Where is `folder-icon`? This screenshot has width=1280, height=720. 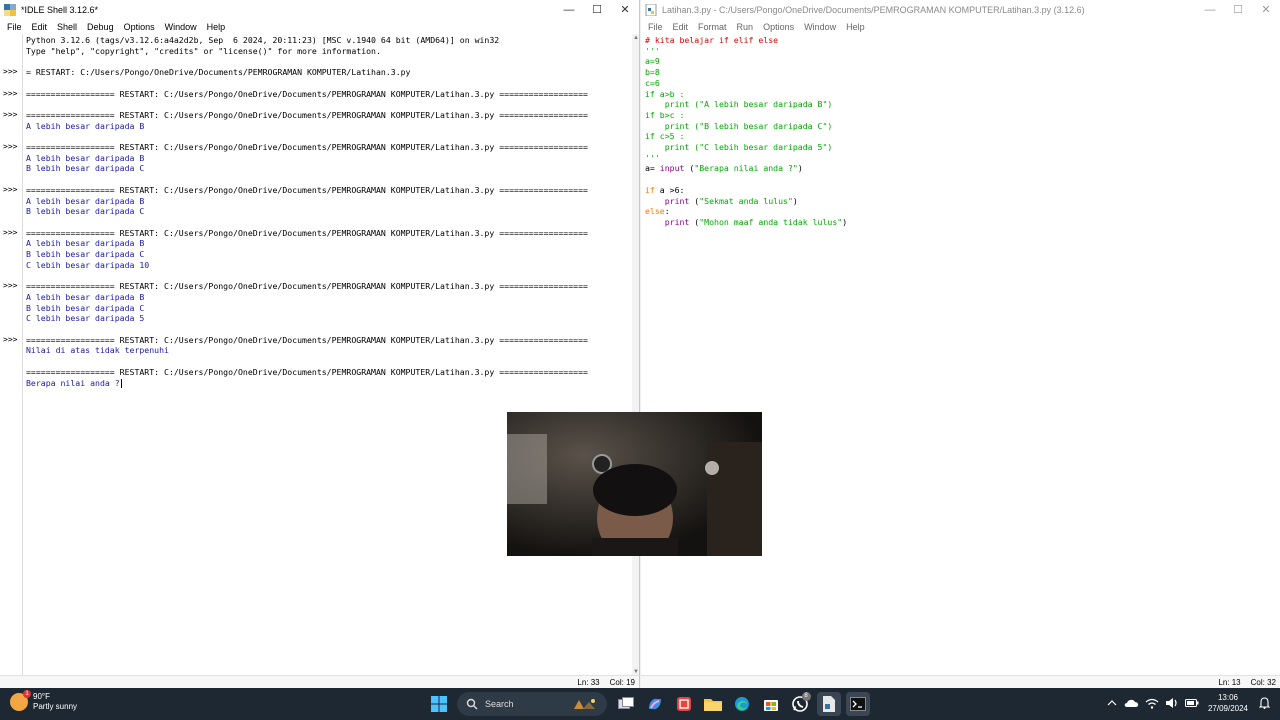 folder-icon is located at coordinates (712, 705).